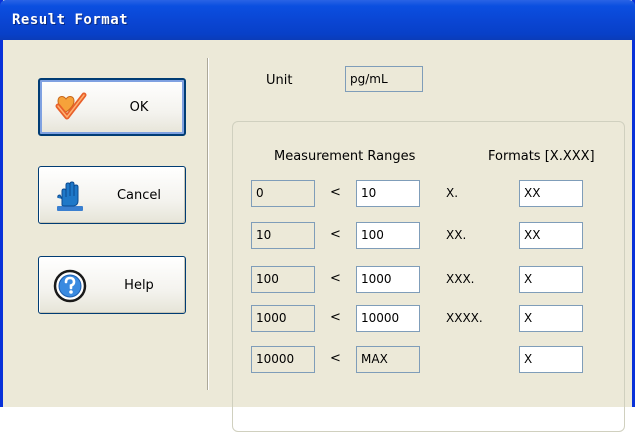 The height and width of the screenshot is (432, 635). I want to click on range-upper-input: 10000, so click(388, 318).